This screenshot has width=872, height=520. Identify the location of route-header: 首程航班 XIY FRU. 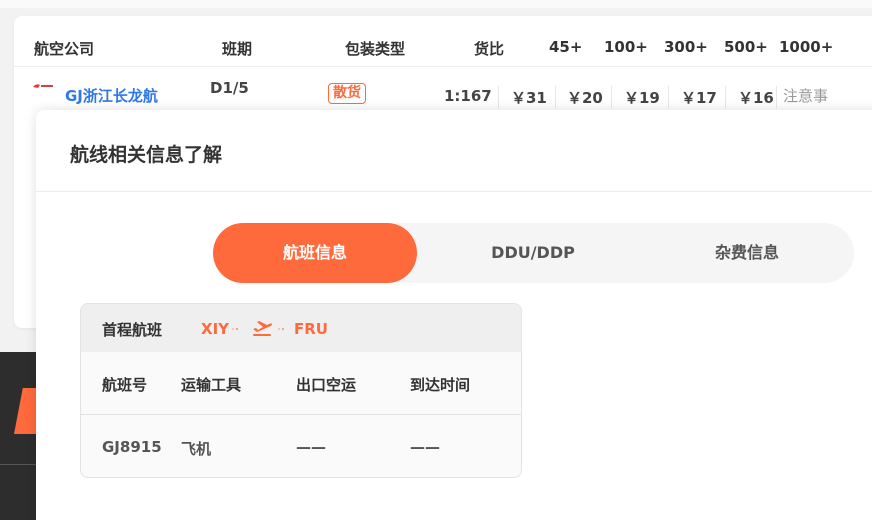
(301, 328).